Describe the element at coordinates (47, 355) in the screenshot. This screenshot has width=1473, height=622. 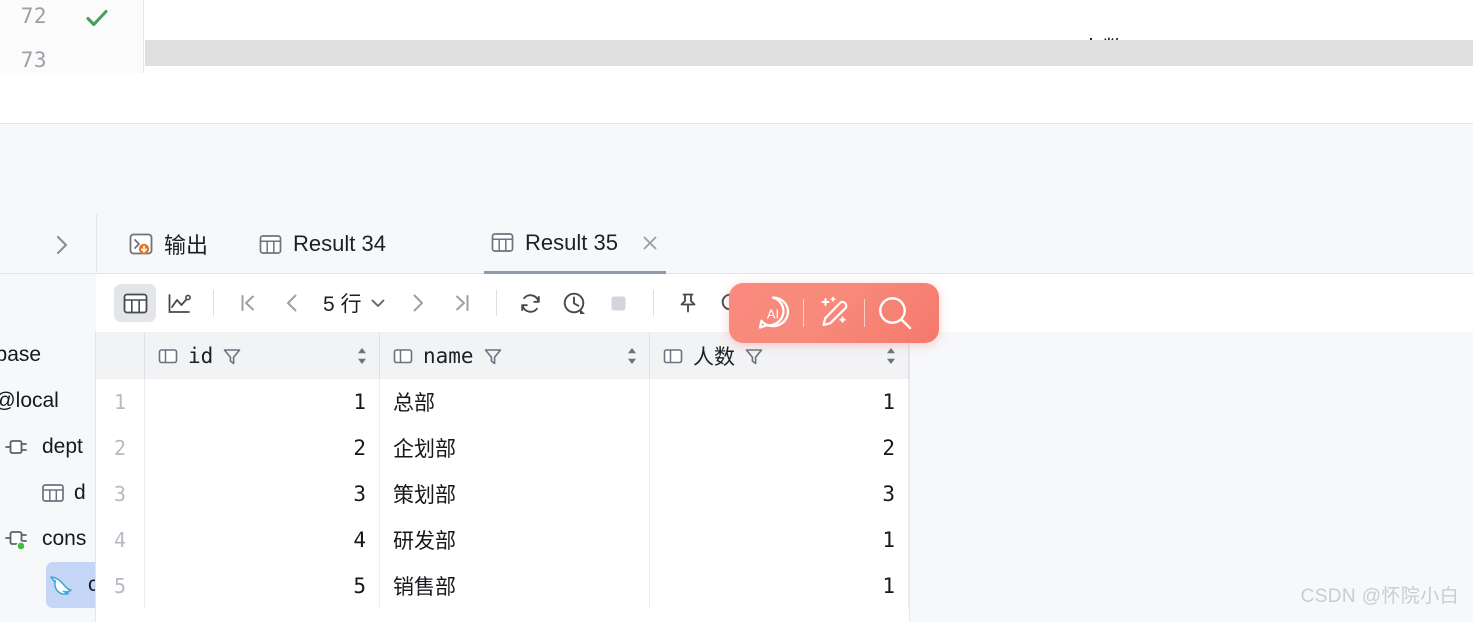
I see `tree-item-database: tabase` at that location.